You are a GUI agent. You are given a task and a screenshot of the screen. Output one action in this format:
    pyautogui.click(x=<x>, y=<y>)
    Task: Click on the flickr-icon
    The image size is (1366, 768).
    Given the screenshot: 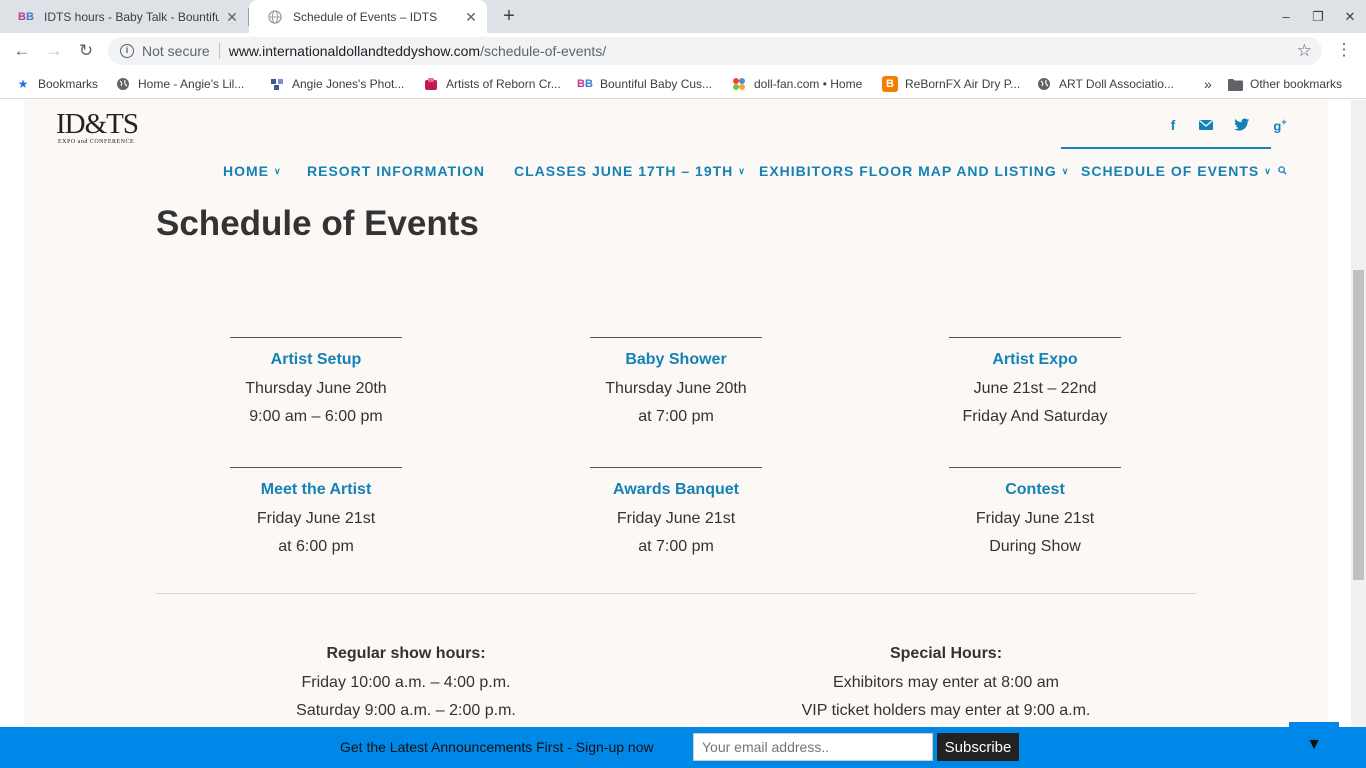 What is the action you would take?
    pyautogui.click(x=277, y=84)
    